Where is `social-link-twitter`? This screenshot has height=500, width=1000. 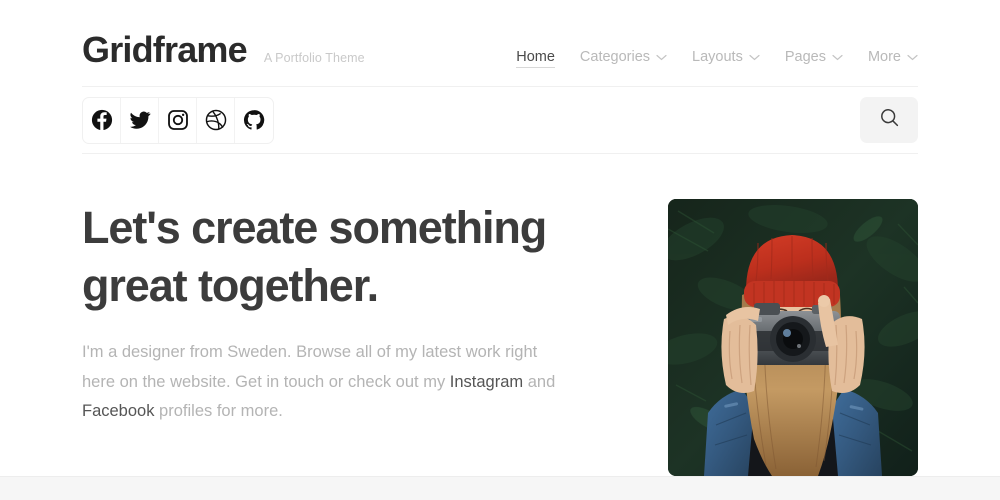 social-link-twitter is located at coordinates (140, 120).